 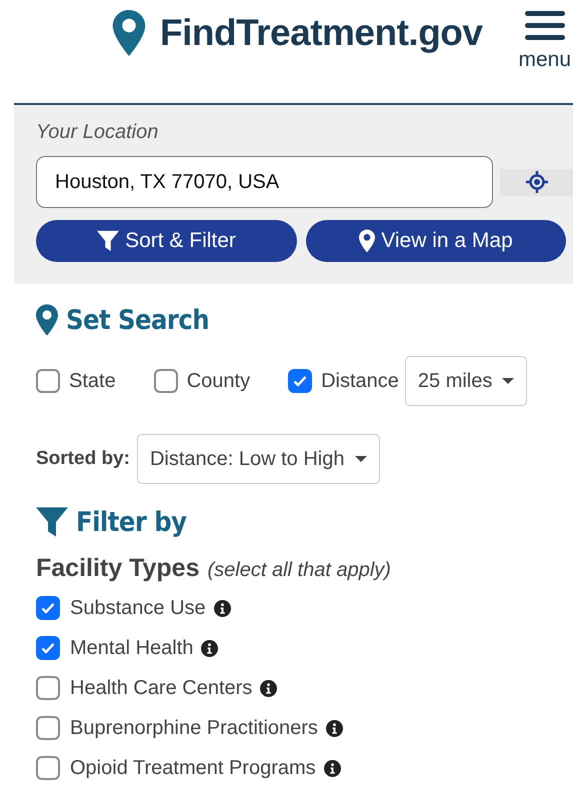 I want to click on section-title: Set Search, so click(x=138, y=320).